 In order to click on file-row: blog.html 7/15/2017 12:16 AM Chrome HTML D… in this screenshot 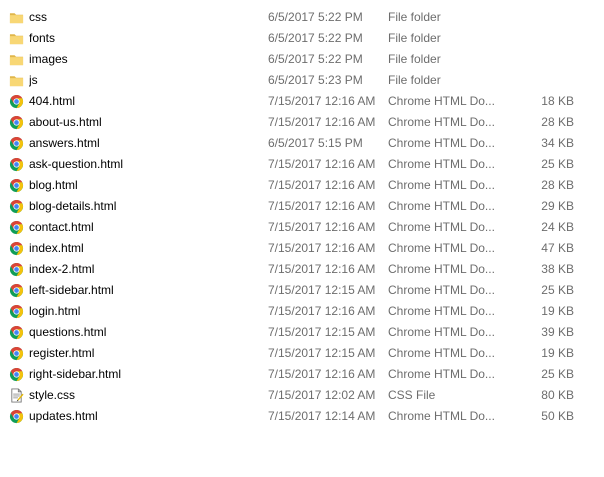, I will do `click(302, 185)`.